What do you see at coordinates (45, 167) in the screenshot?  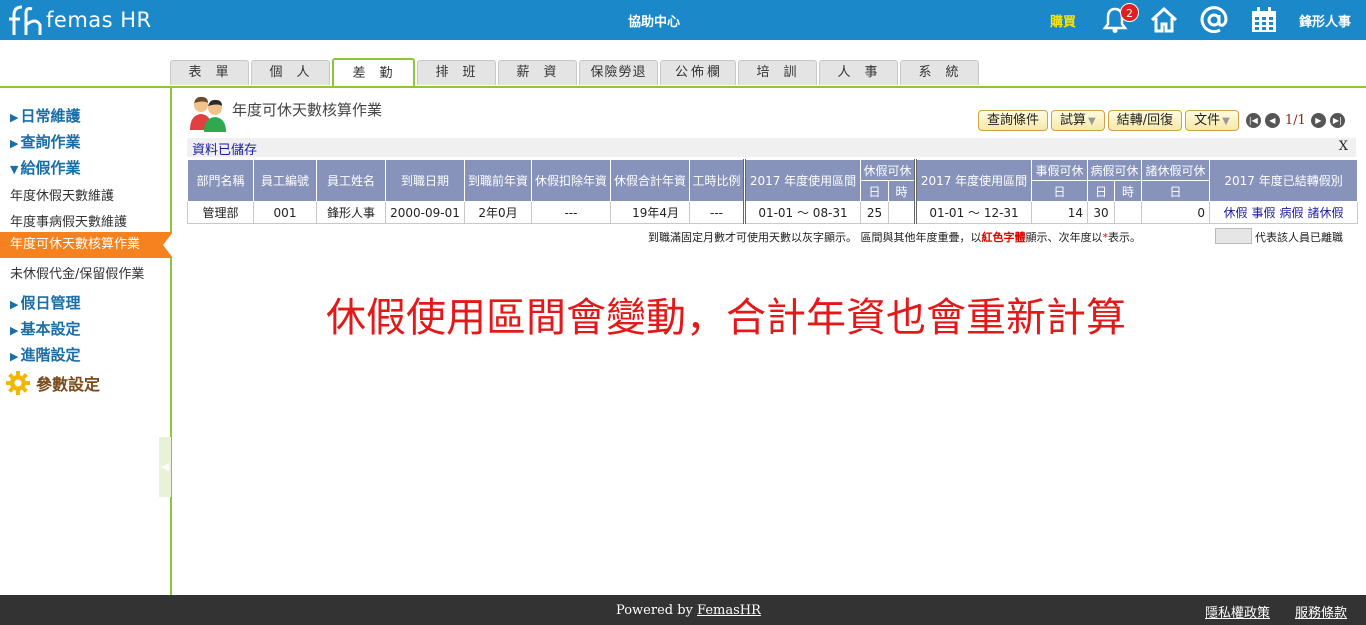 I see `sidebar-group-leave: ▼ 給假作業` at bounding box center [45, 167].